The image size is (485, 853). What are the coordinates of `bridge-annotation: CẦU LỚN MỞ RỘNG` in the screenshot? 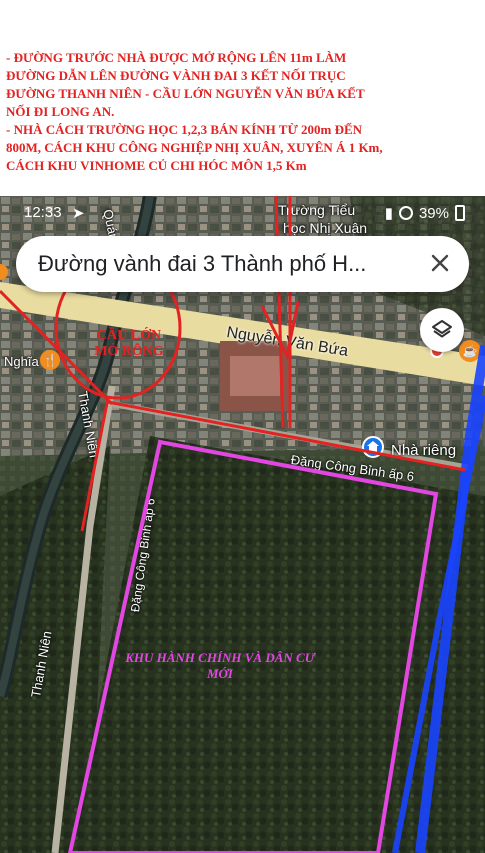 It's located at (129, 344).